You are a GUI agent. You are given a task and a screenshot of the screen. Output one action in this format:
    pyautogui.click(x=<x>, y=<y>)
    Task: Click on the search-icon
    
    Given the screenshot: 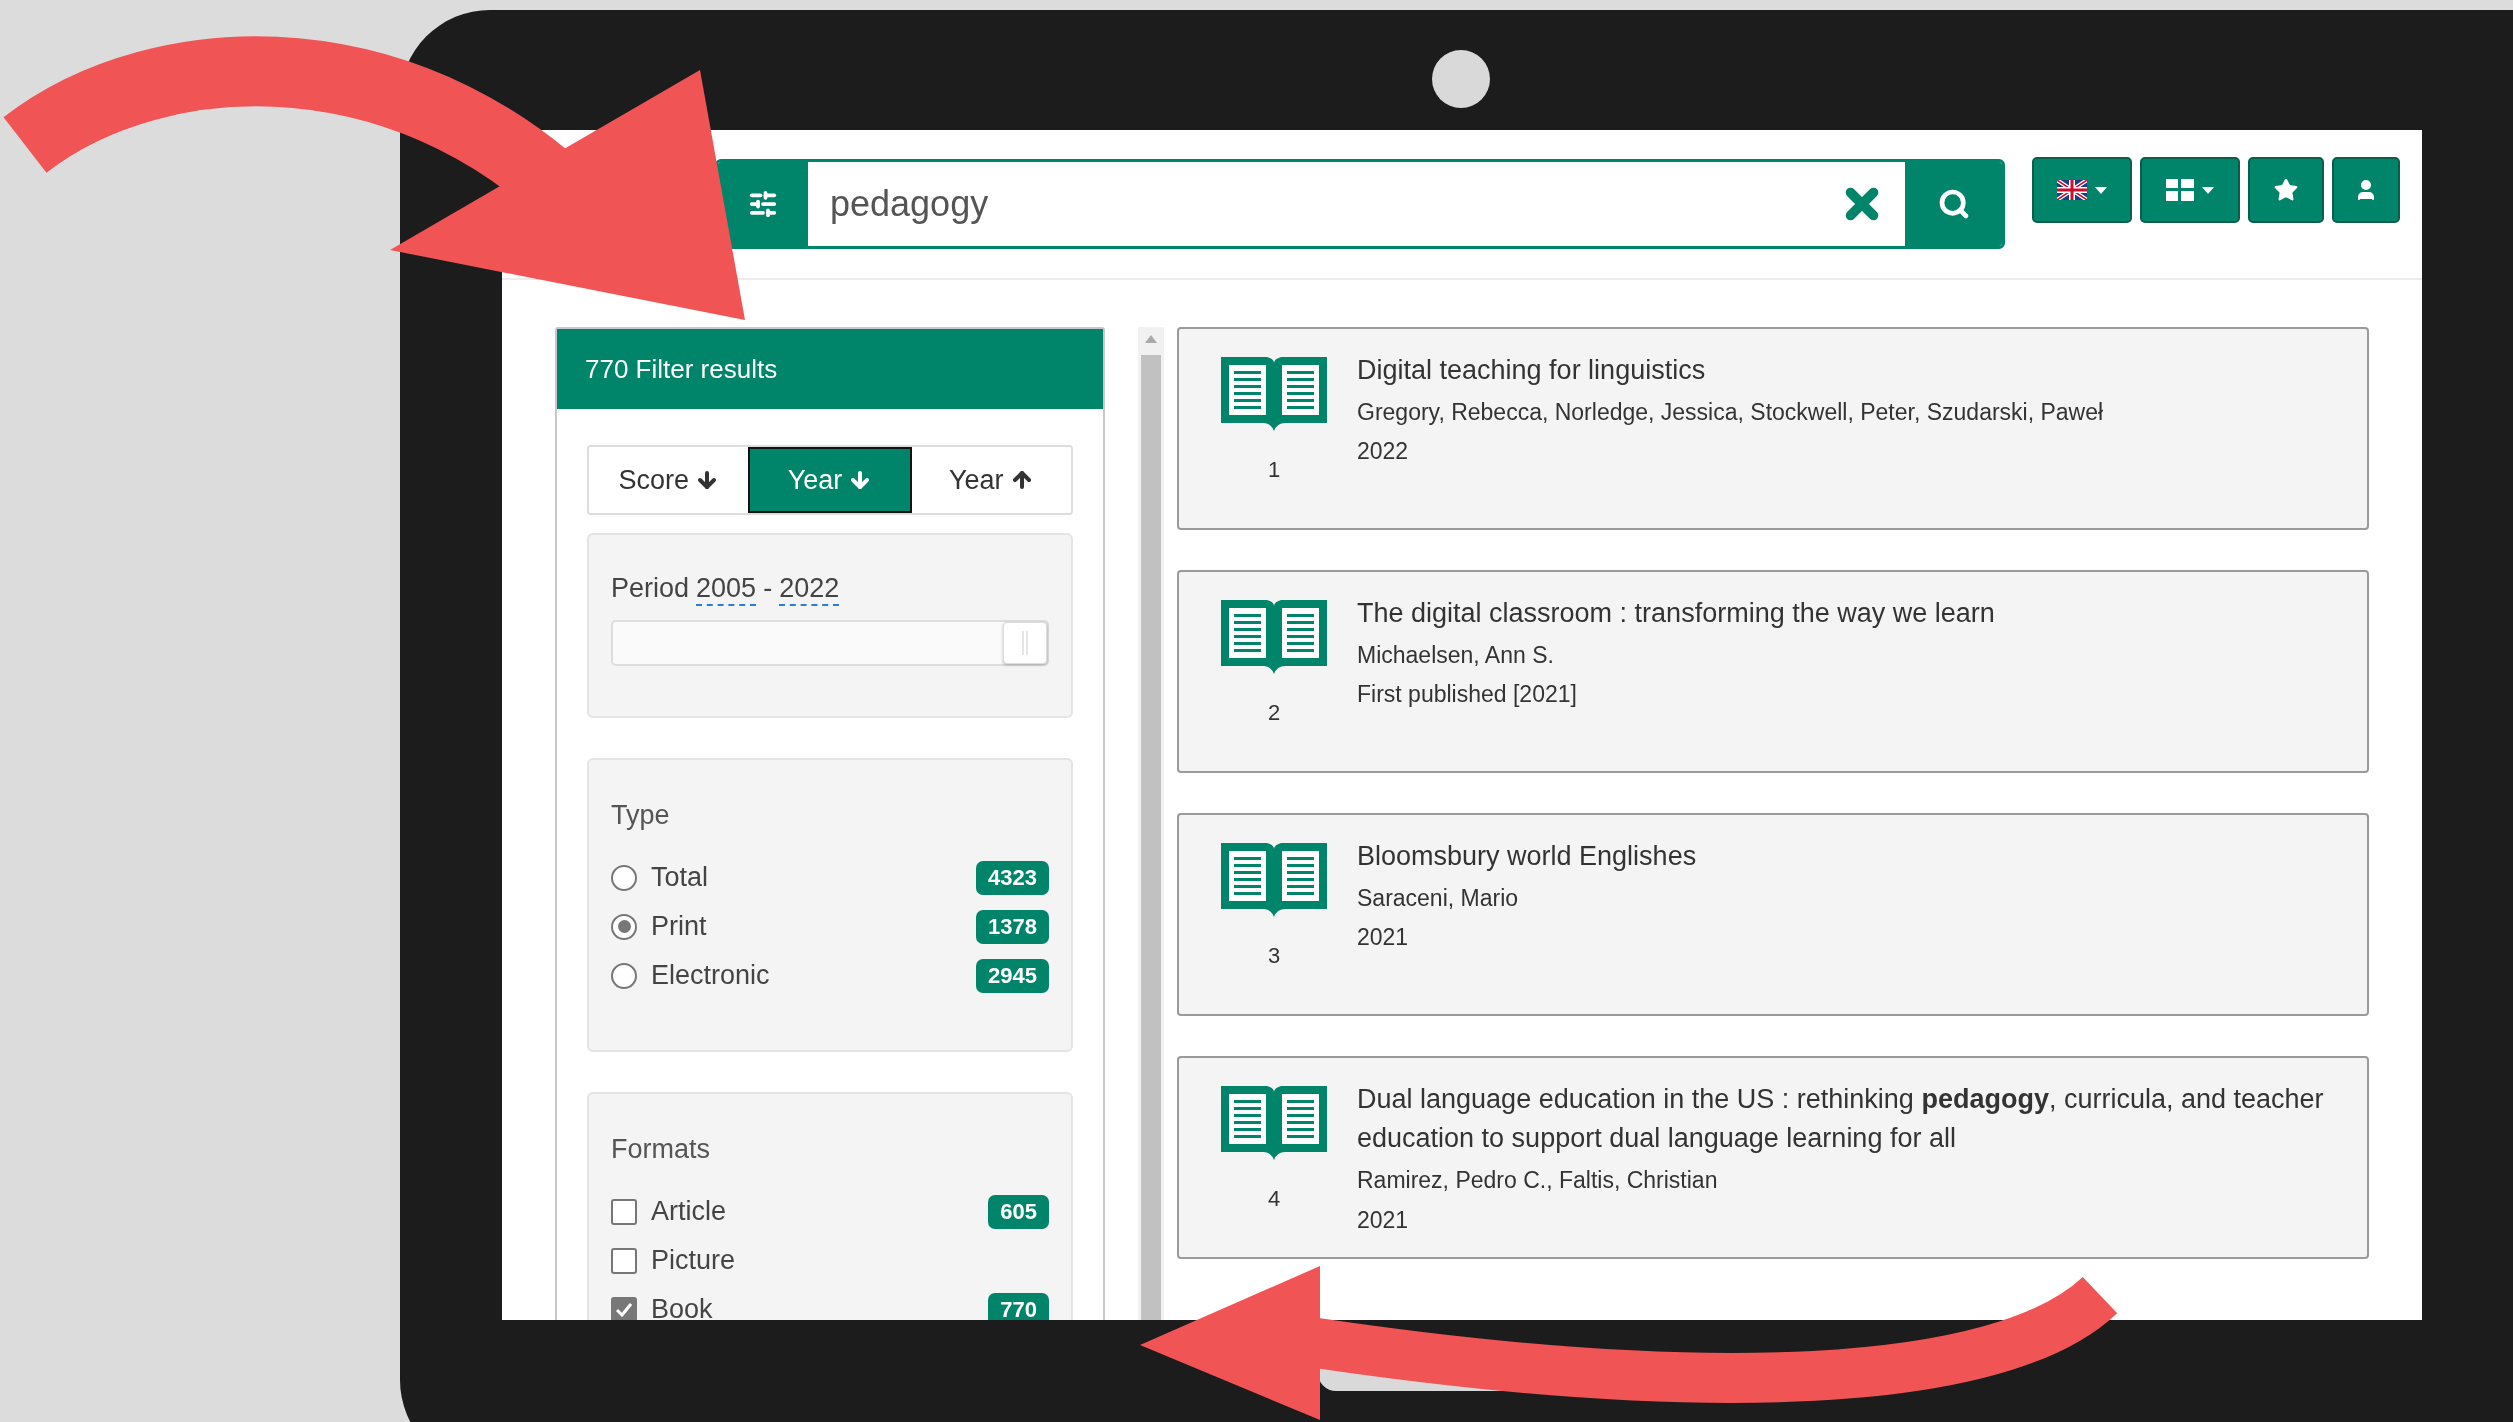 What is the action you would take?
    pyautogui.click(x=1953, y=204)
    